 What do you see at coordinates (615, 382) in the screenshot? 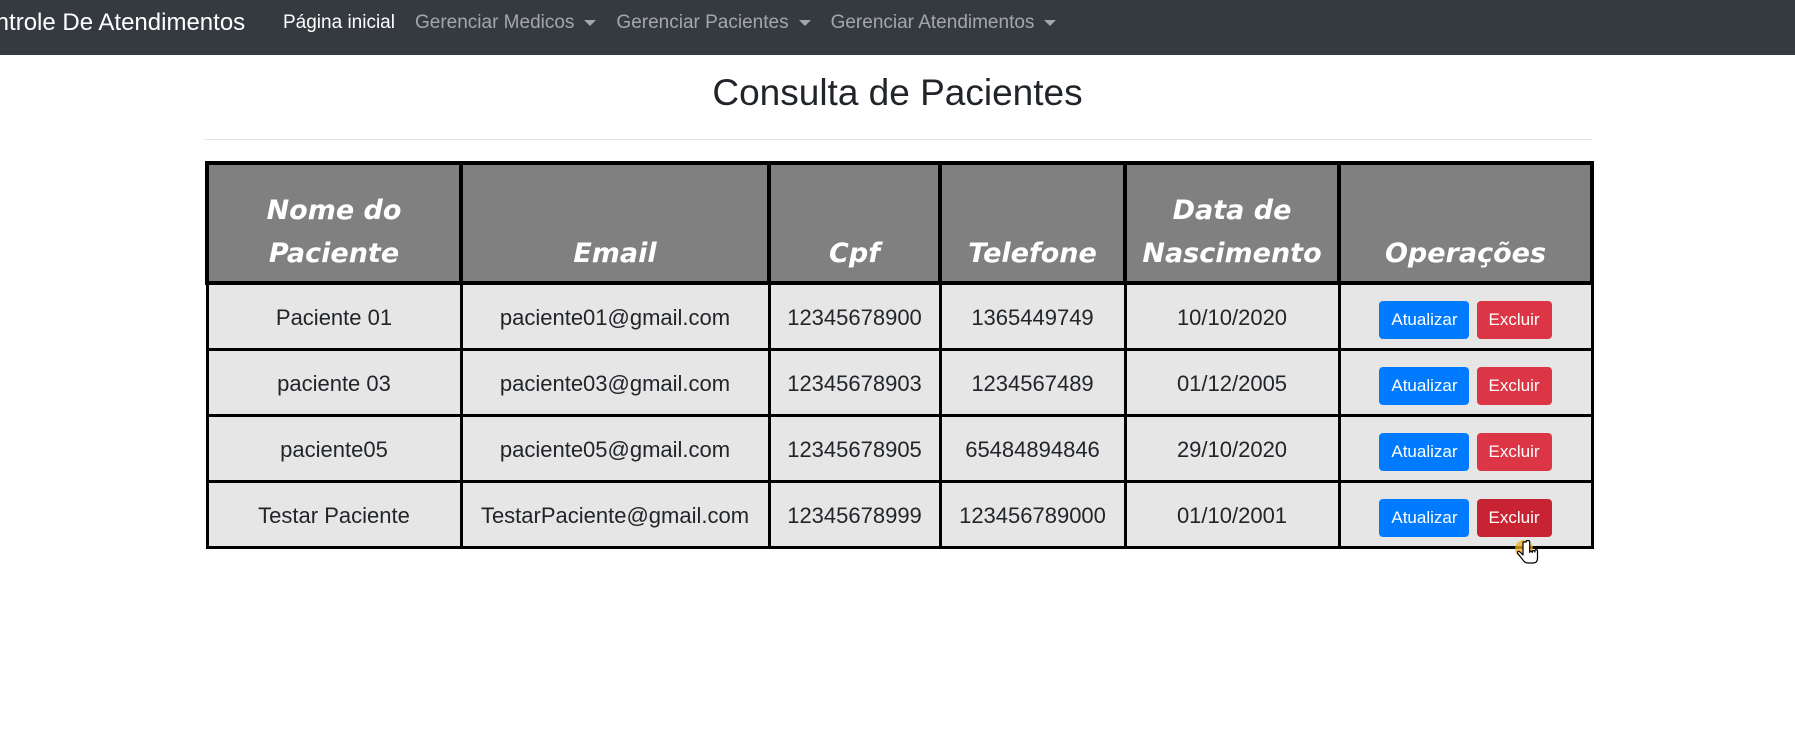
I see `cell-email: paciente03@gmail.com` at bounding box center [615, 382].